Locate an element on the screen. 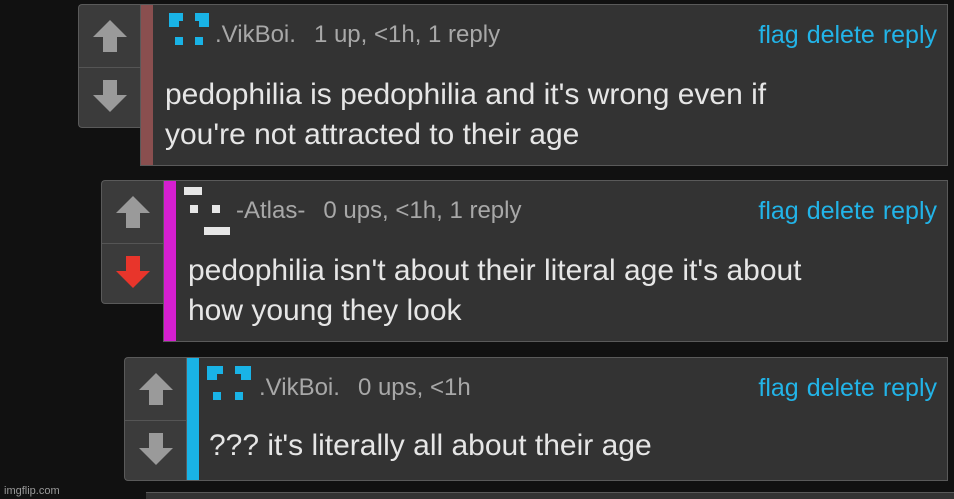 Image resolution: width=954 pixels, height=499 pixels. comment-stats: 0 ups, <1h is located at coordinates (414, 387).